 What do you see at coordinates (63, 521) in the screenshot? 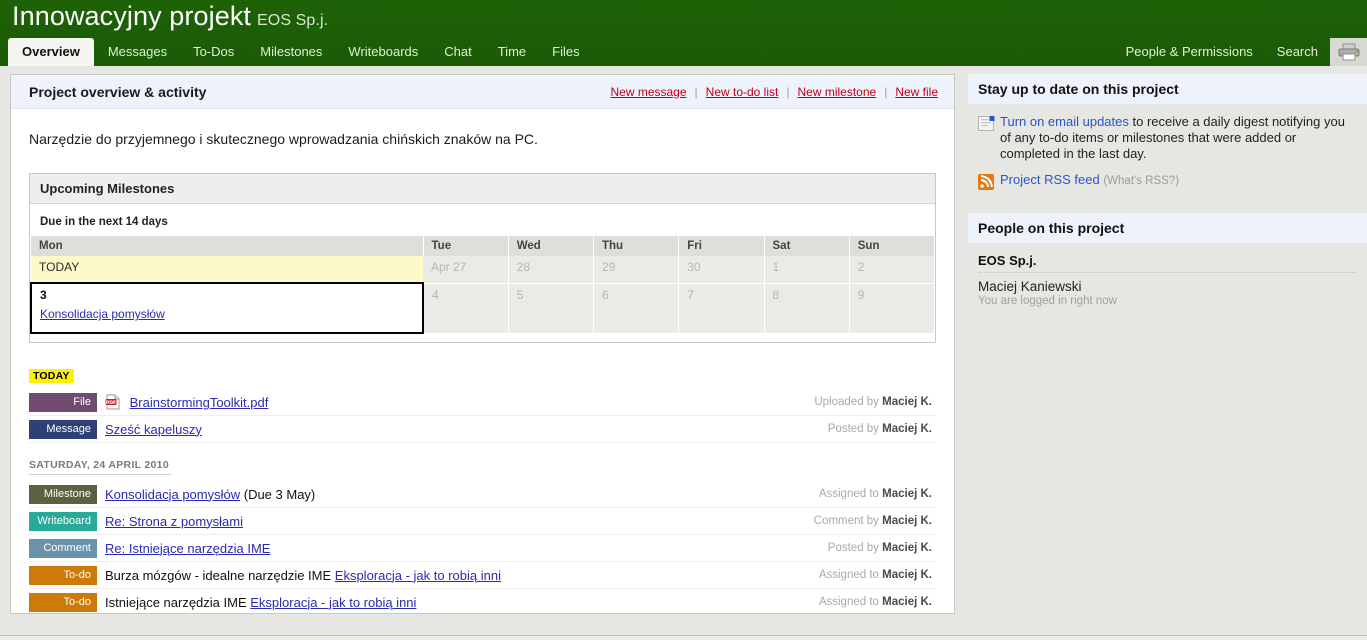
I see `activity-badge: Writeboard` at bounding box center [63, 521].